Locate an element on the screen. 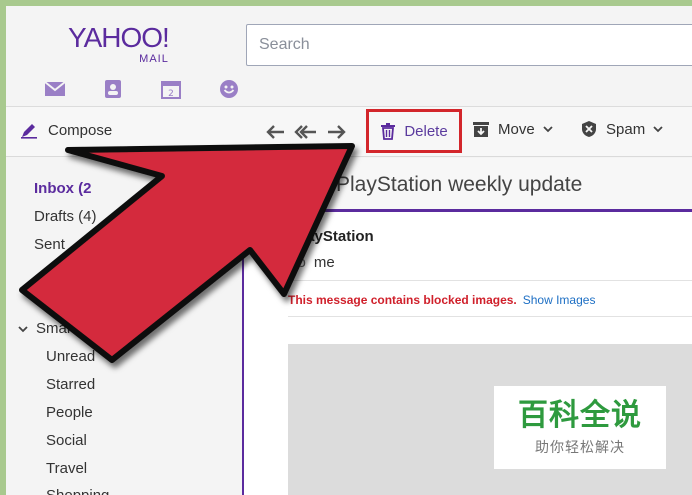 This screenshot has height=495, width=692. search-input is located at coordinates (469, 45).